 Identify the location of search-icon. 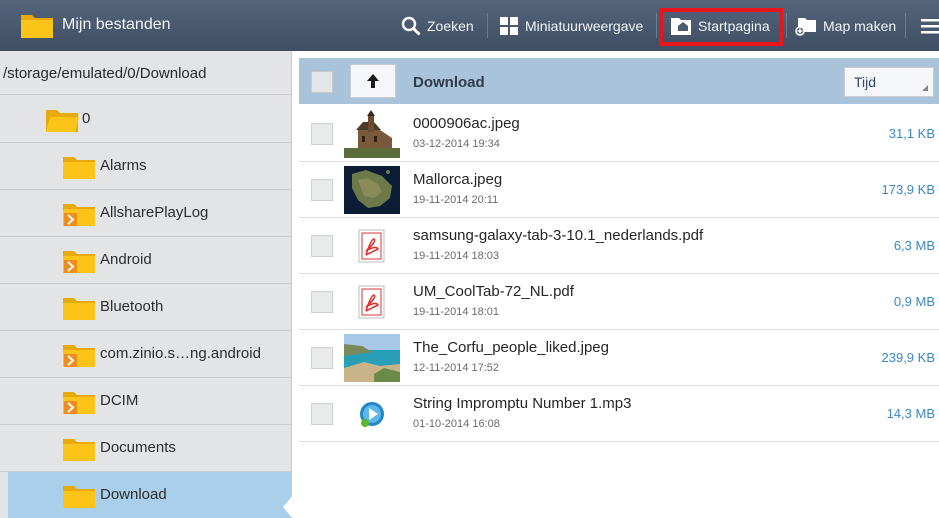
(411, 26).